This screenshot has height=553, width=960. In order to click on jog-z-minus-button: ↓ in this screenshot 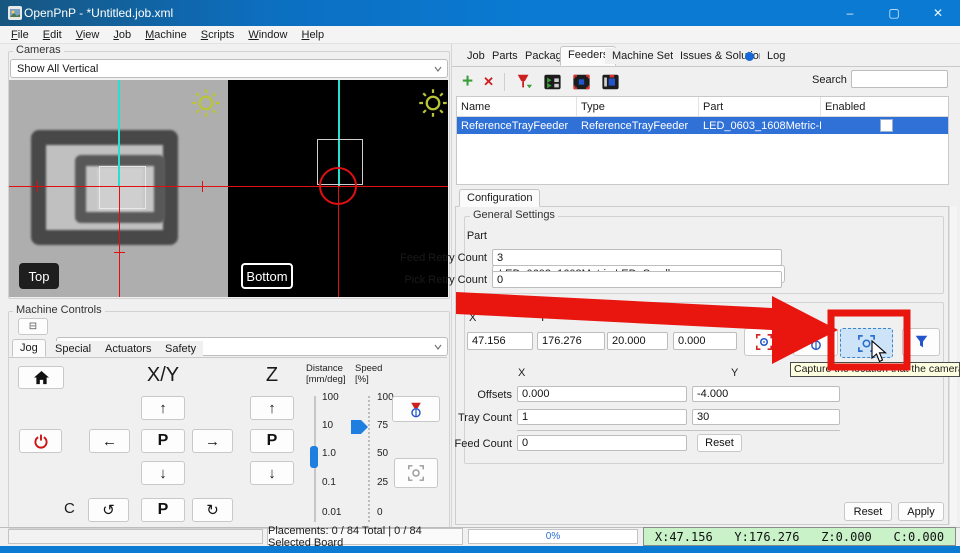, I will do `click(272, 473)`.